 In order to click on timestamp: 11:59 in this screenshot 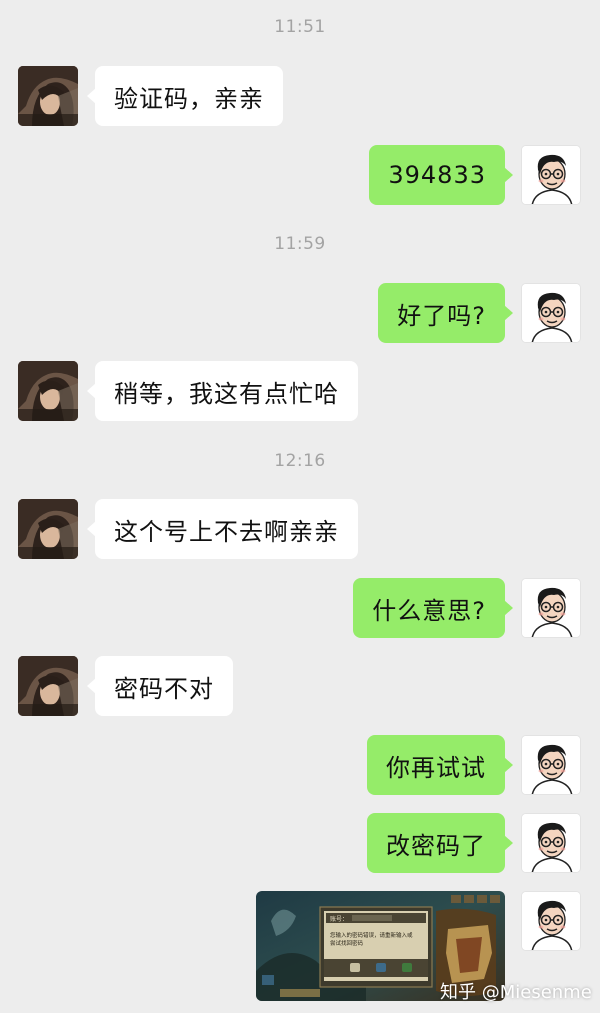, I will do `click(300, 244)`.